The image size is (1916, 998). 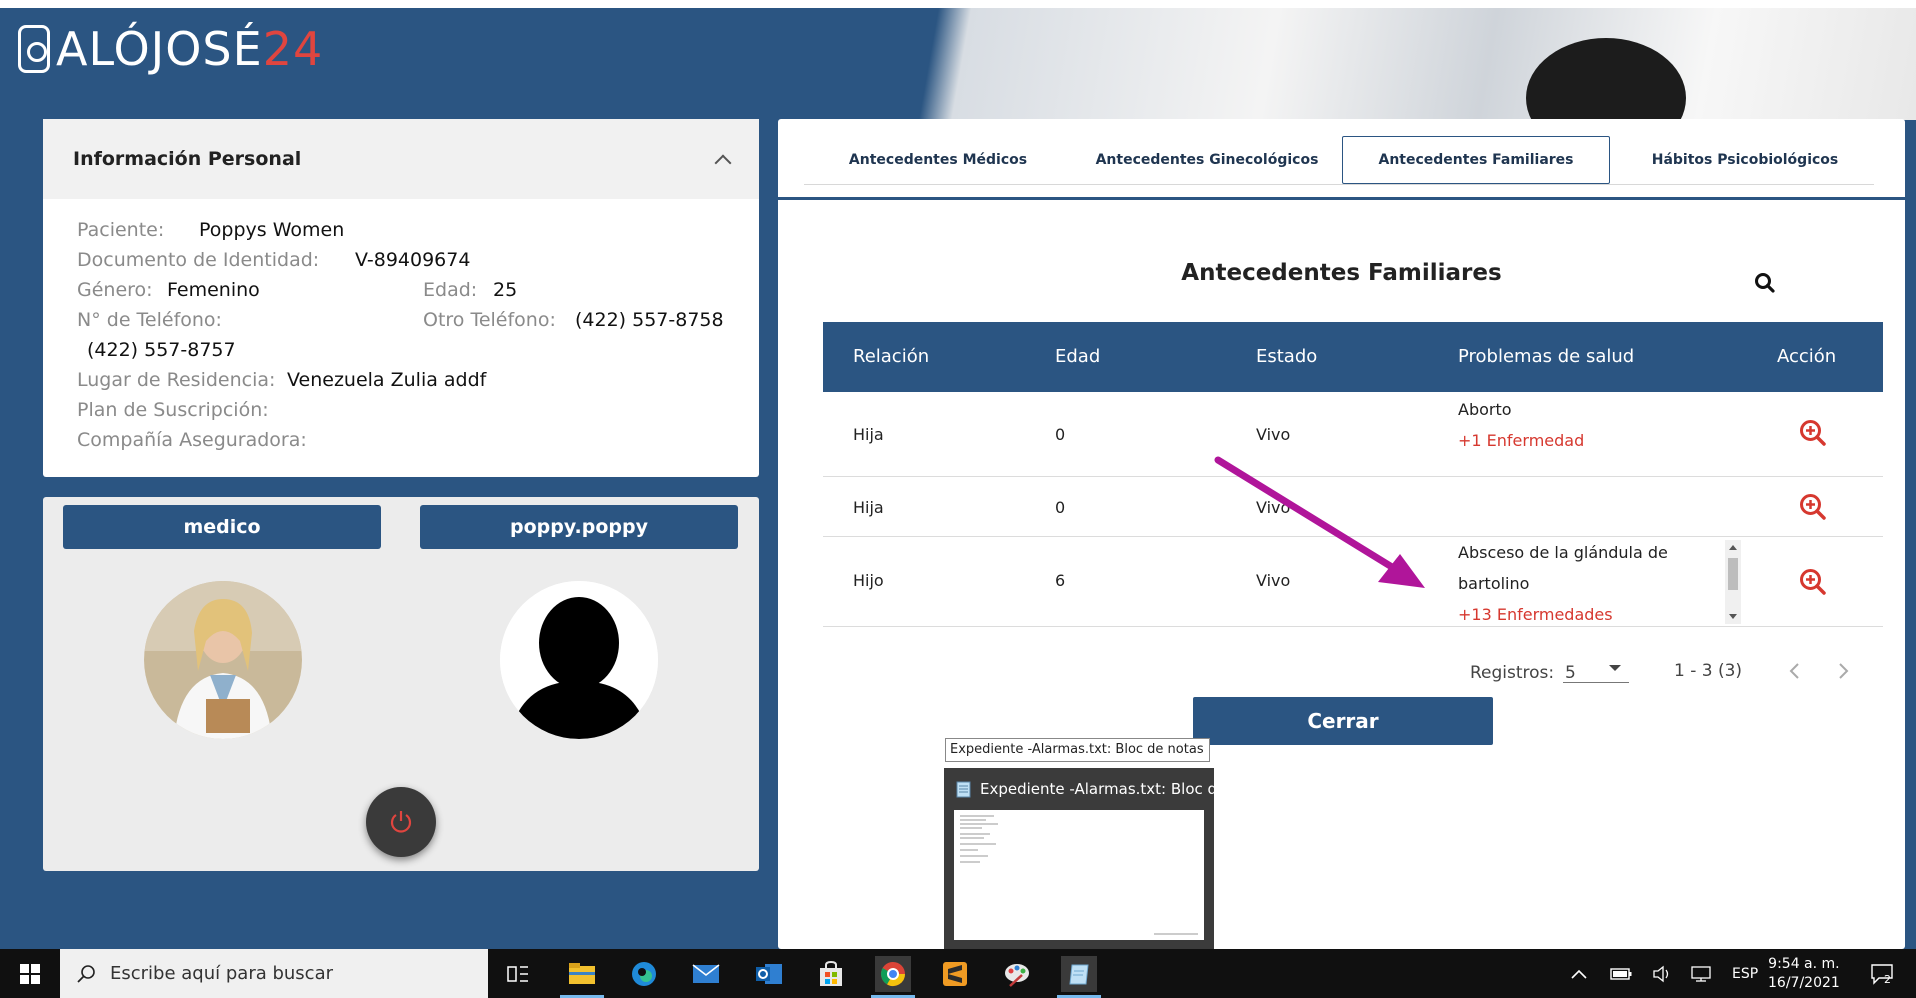 I want to click on doctor-avatar, so click(x=223, y=660).